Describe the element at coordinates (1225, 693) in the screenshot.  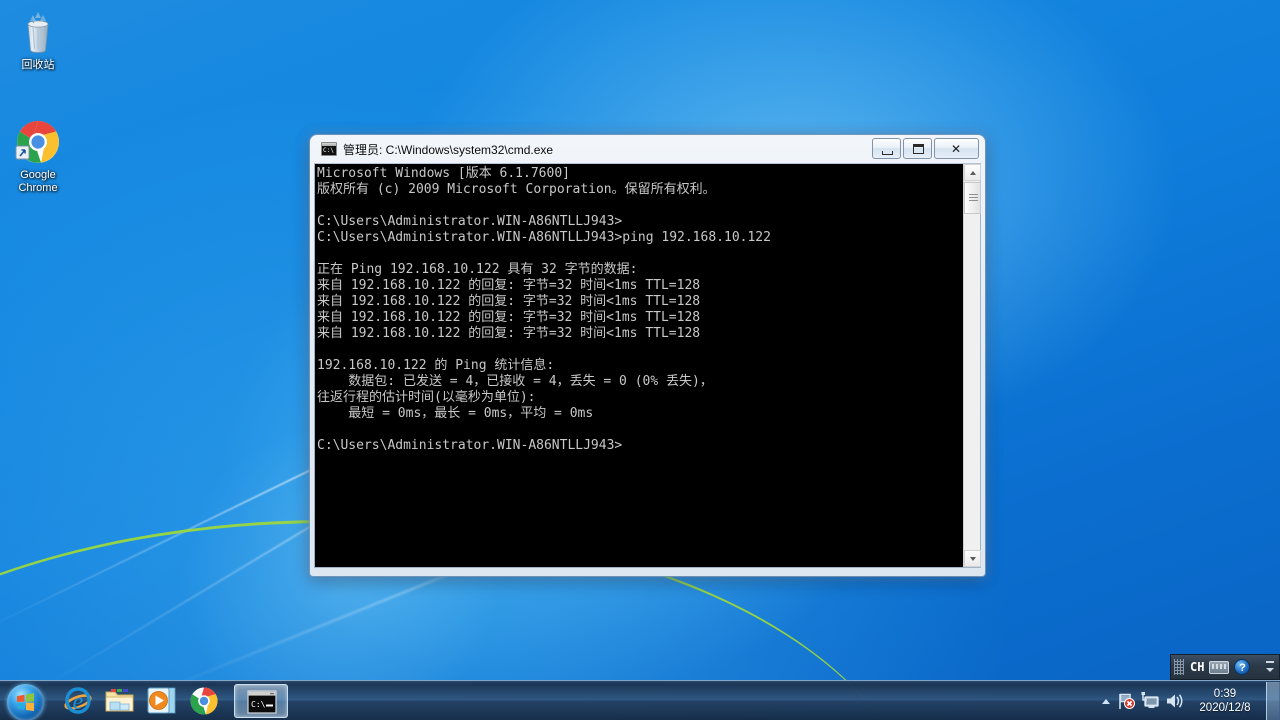
I see `clock-time: 0:39` at that location.